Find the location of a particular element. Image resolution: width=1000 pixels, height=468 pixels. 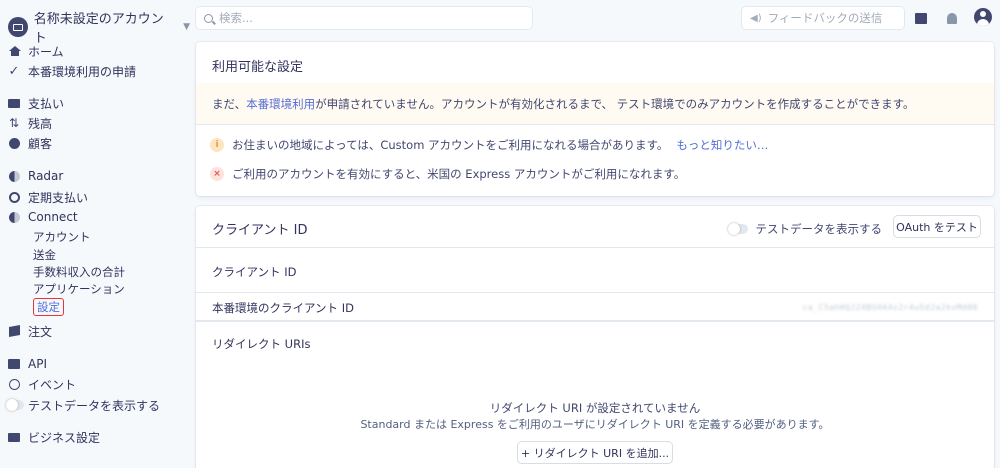

subscription-icon is located at coordinates (14, 197).